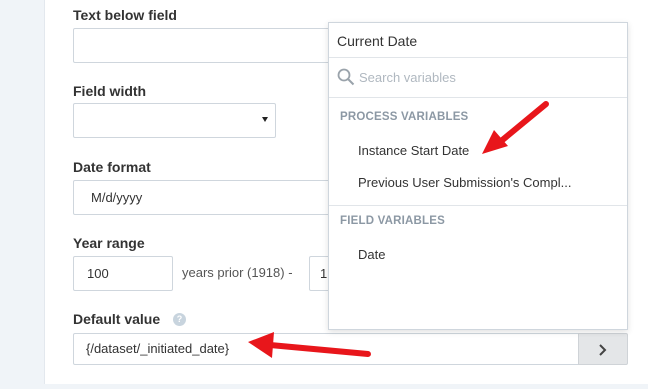  Describe the element at coordinates (489, 77) in the screenshot. I see `search-variables-input` at that location.